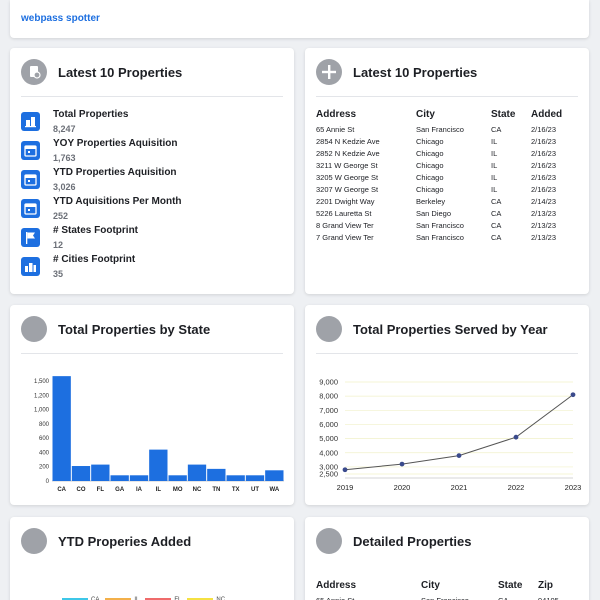 This screenshot has width=600, height=600. What do you see at coordinates (544, 201) in the screenshot?
I see `table-cell: 2/14/23` at bounding box center [544, 201].